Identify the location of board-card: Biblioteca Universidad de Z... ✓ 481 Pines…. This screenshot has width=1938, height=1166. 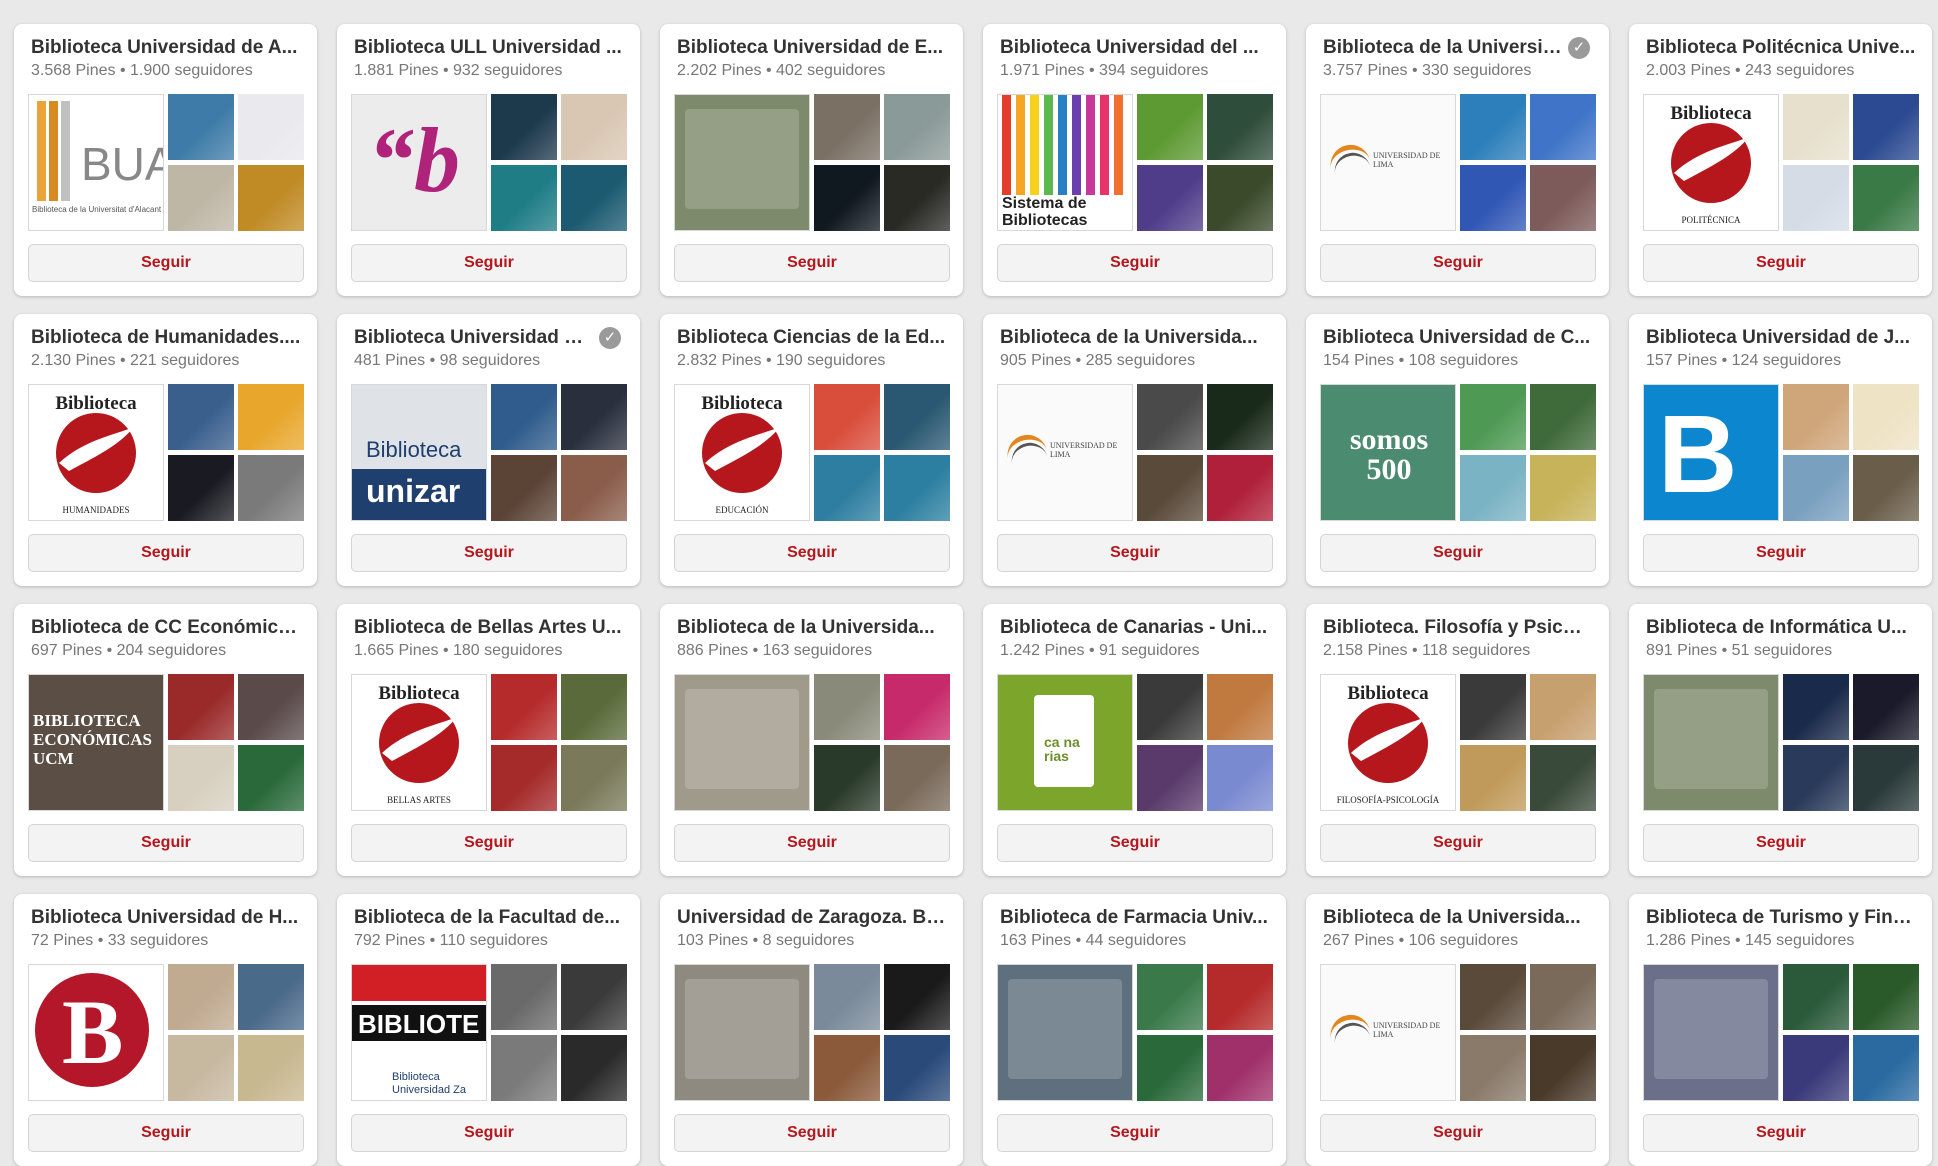
(488, 450).